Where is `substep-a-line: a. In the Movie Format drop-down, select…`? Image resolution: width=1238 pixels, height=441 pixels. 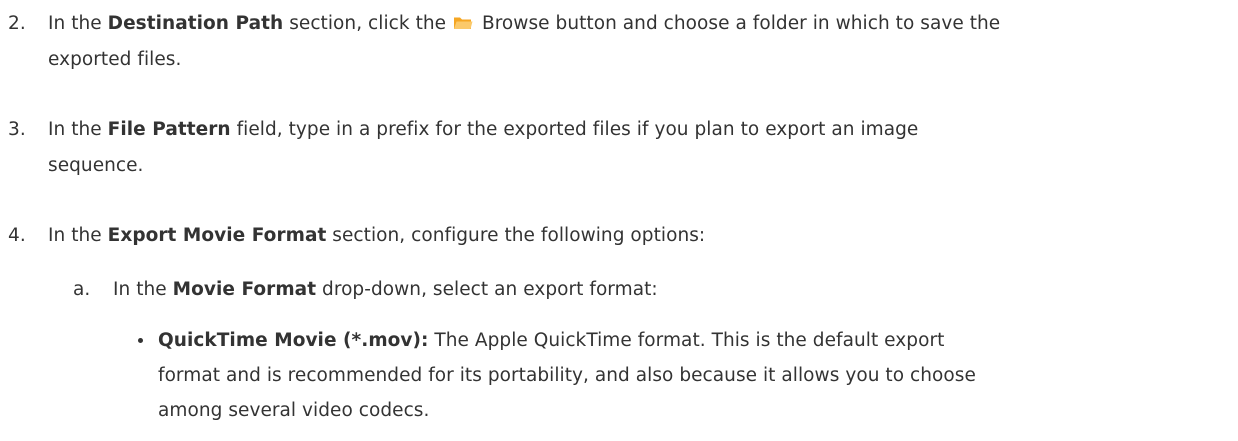 substep-a-line: a. In the Movie Format drop-down, select… is located at coordinates (648, 290).